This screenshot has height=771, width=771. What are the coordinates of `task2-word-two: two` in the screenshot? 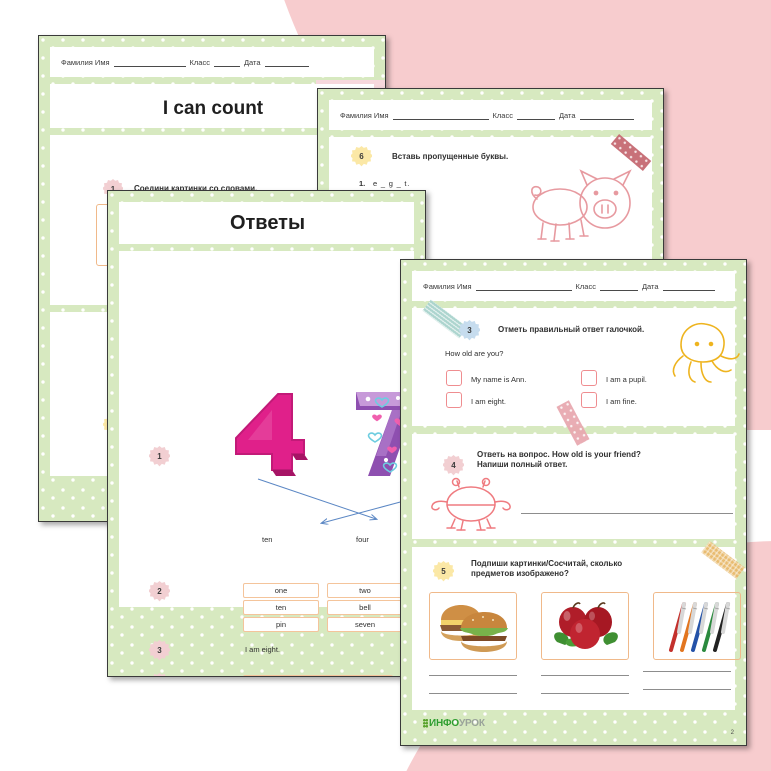 It's located at (365, 590).